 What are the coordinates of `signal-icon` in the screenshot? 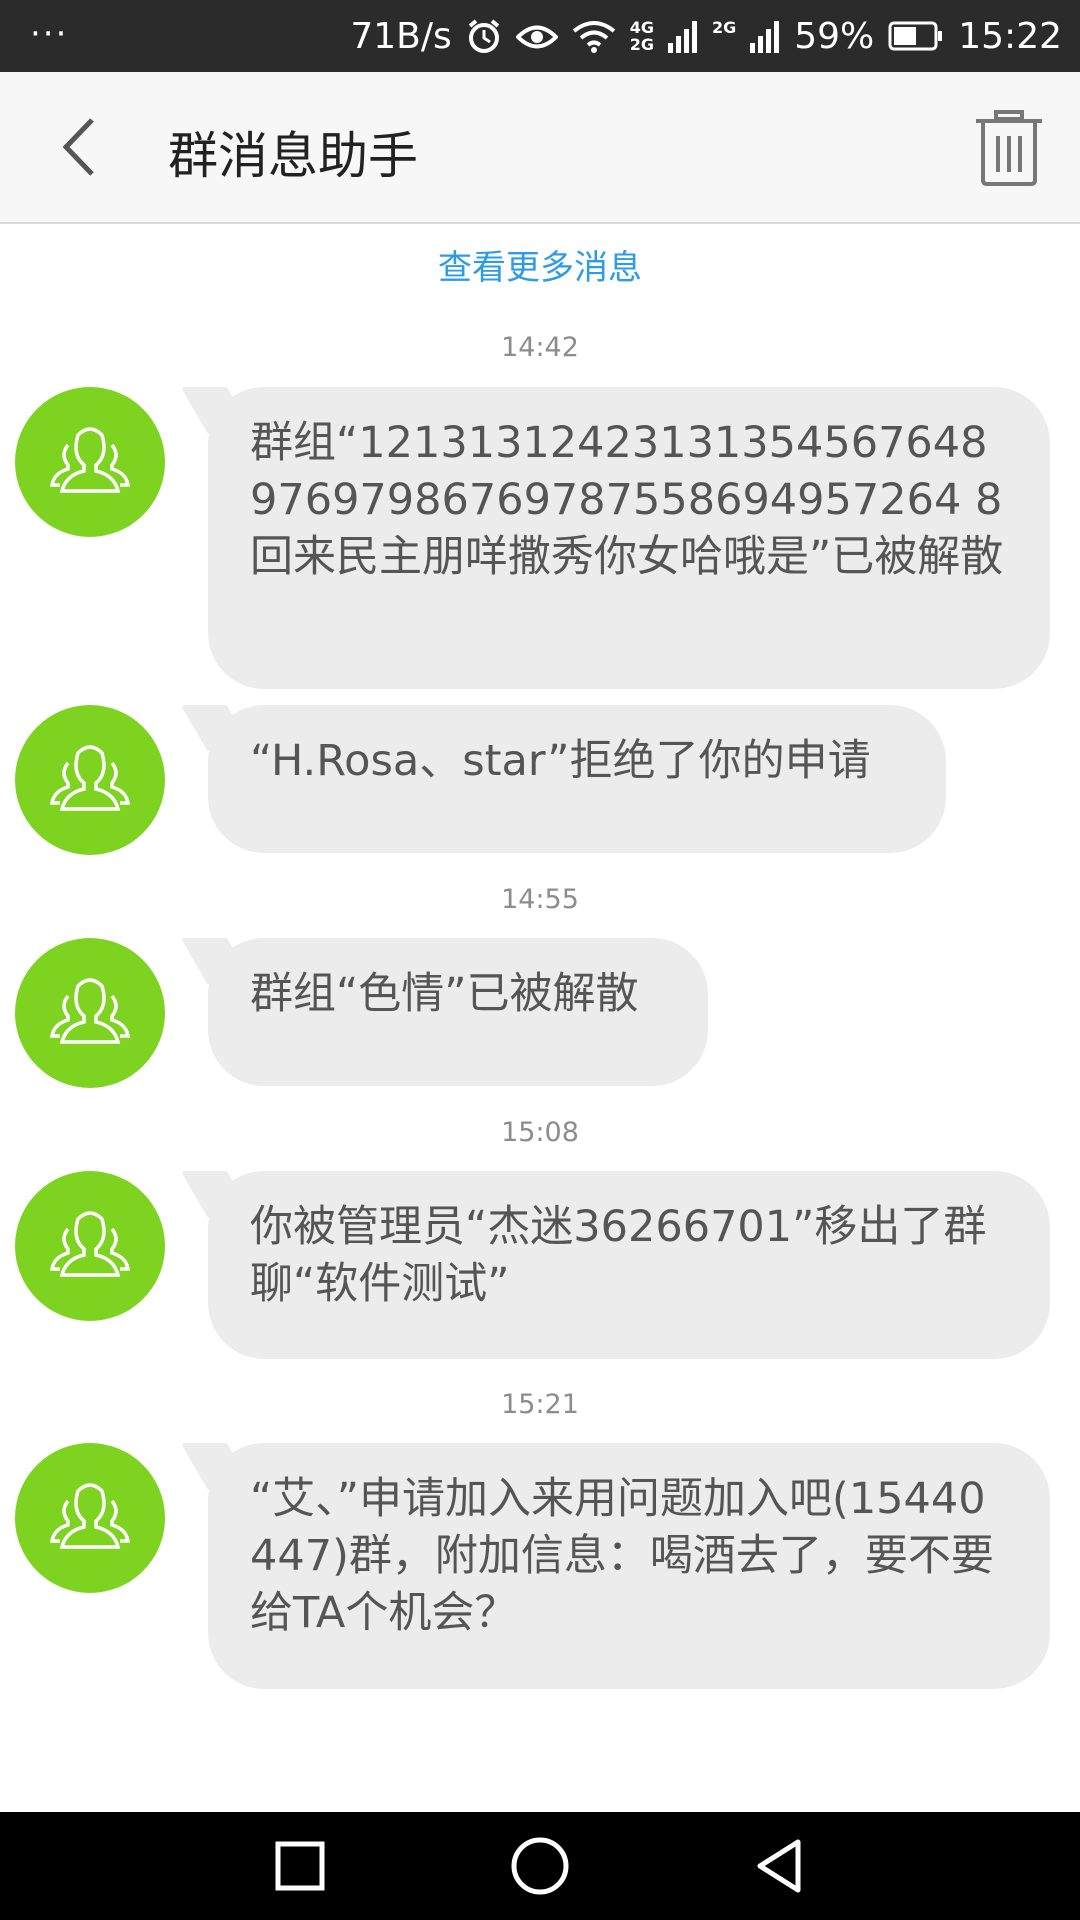 It's located at (682, 36).